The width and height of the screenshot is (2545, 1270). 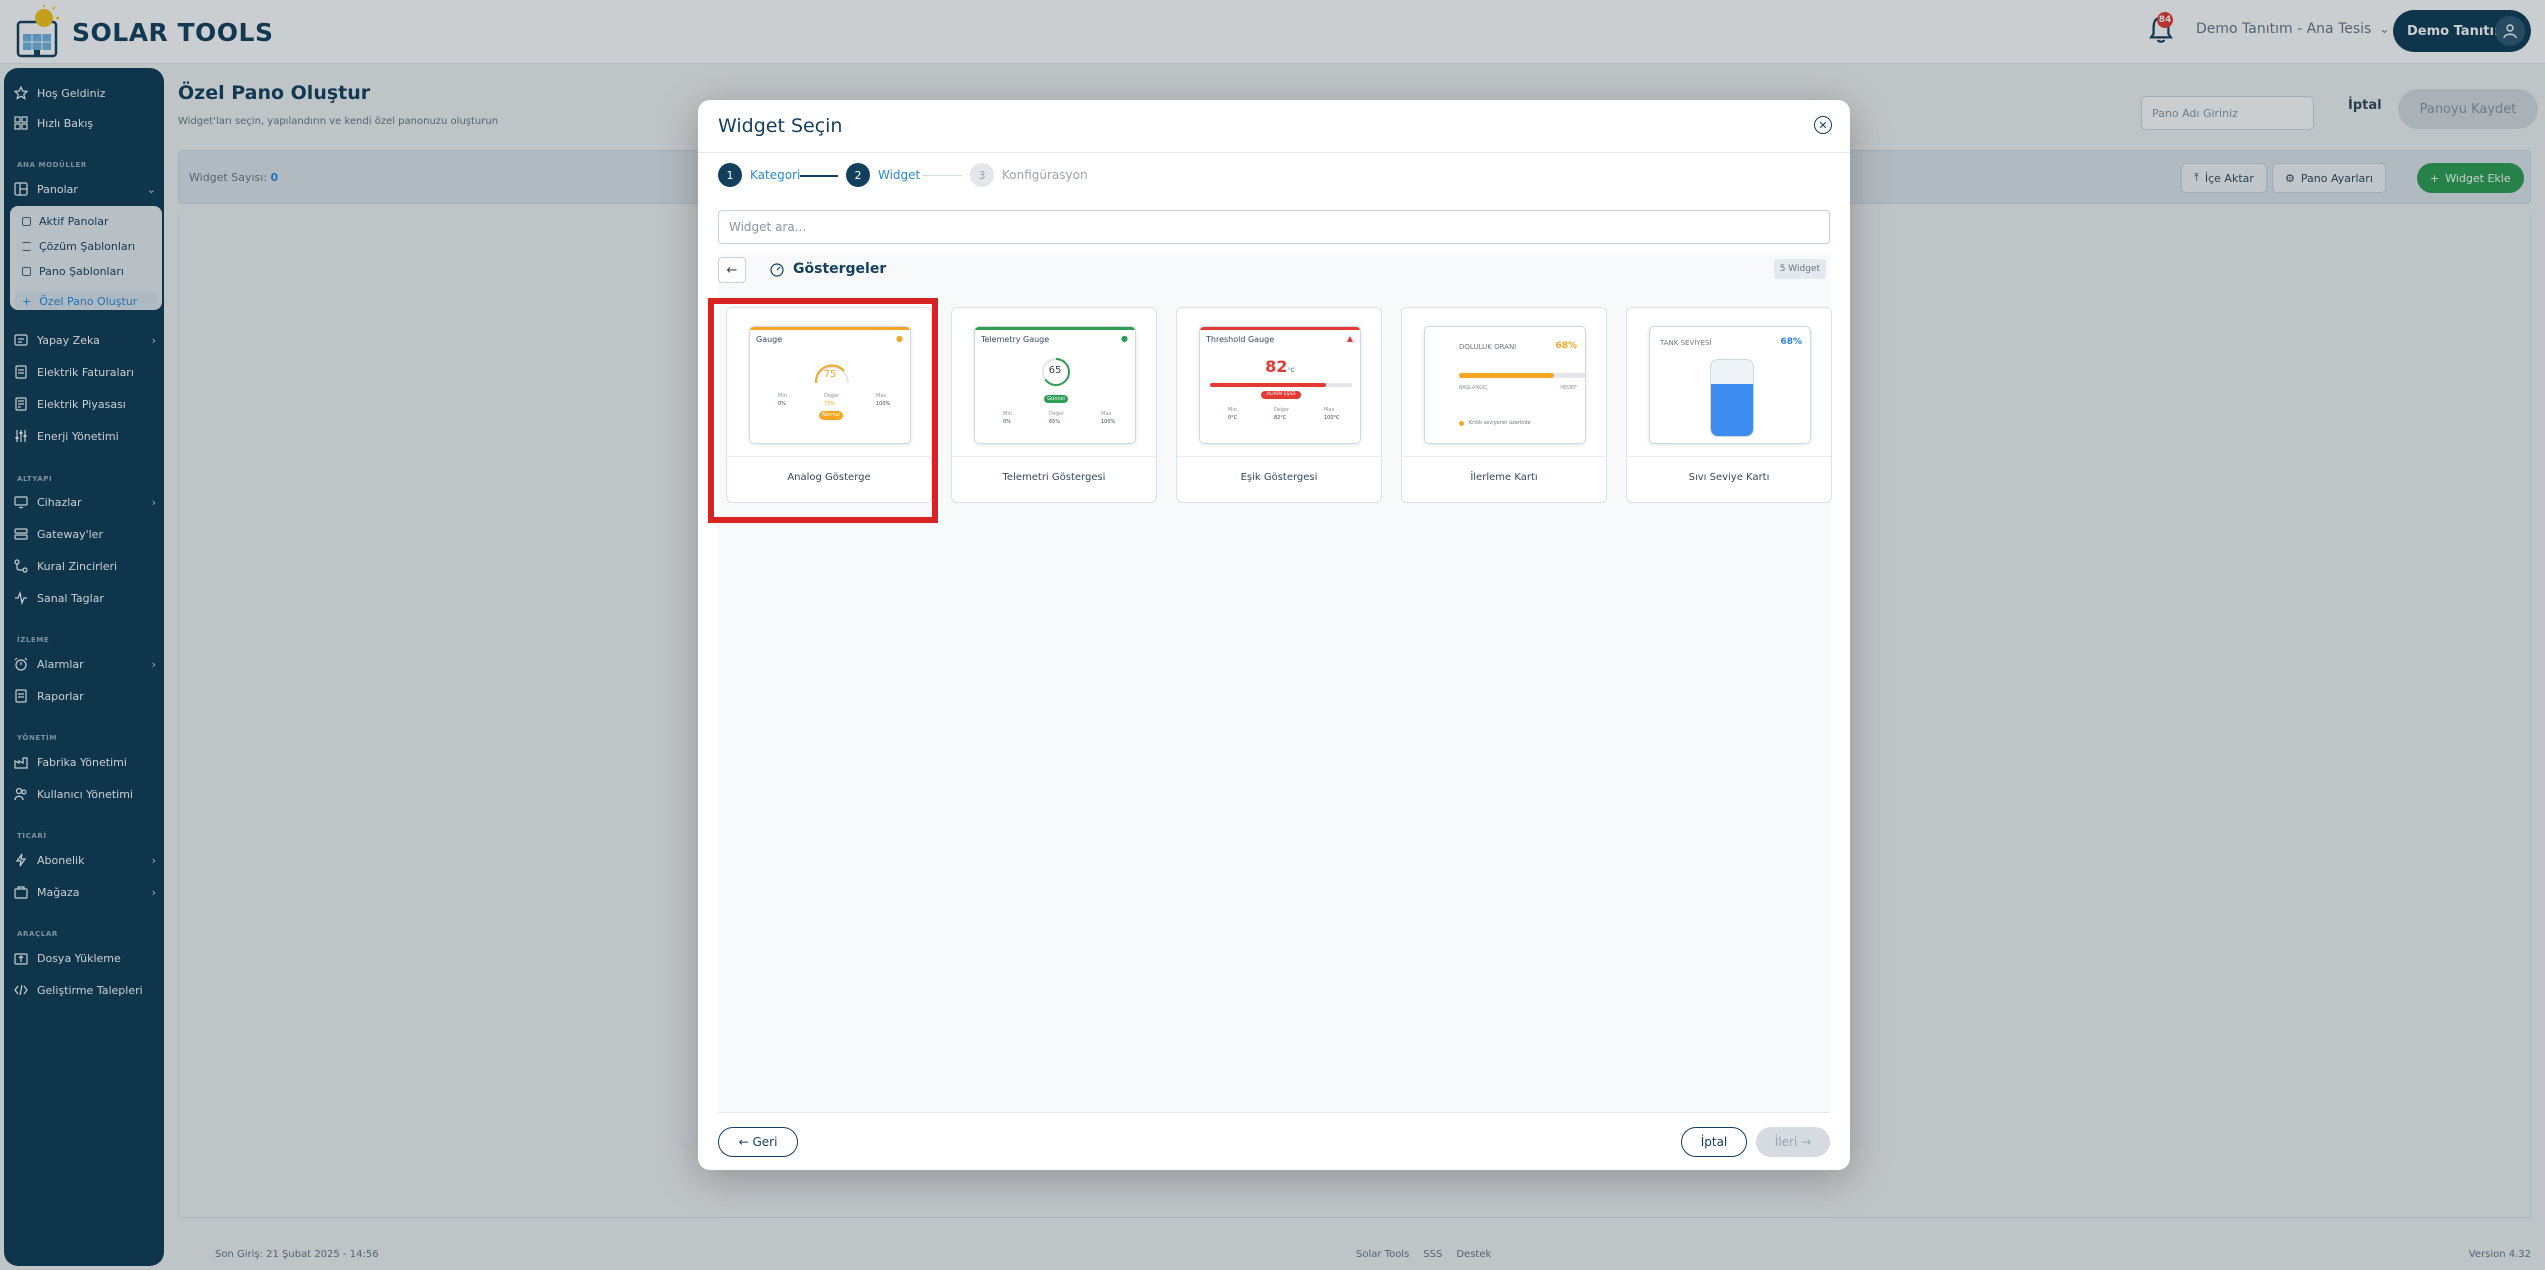 What do you see at coordinates (1461, 423) in the screenshot?
I see `dot-icon` at bounding box center [1461, 423].